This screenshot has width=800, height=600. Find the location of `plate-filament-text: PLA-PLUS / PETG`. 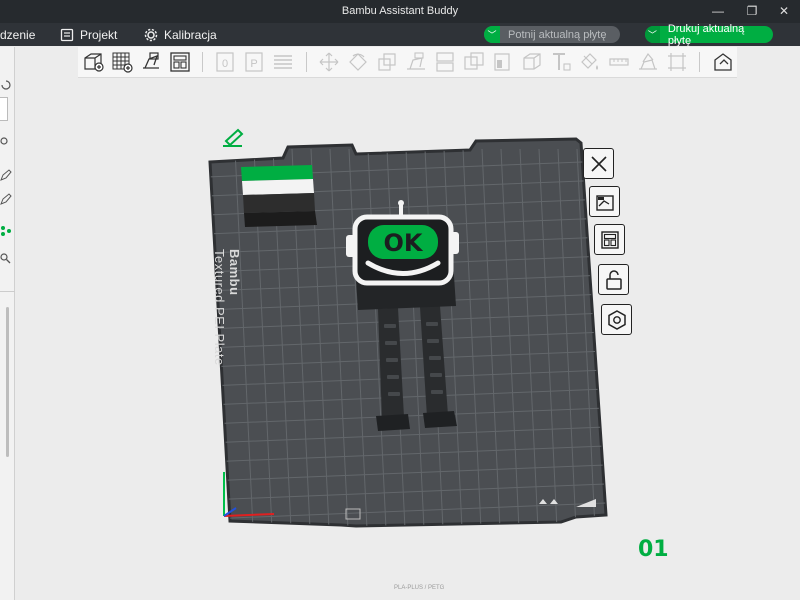

plate-filament-text: PLA-PLUS / PETG is located at coordinates (419, 588).